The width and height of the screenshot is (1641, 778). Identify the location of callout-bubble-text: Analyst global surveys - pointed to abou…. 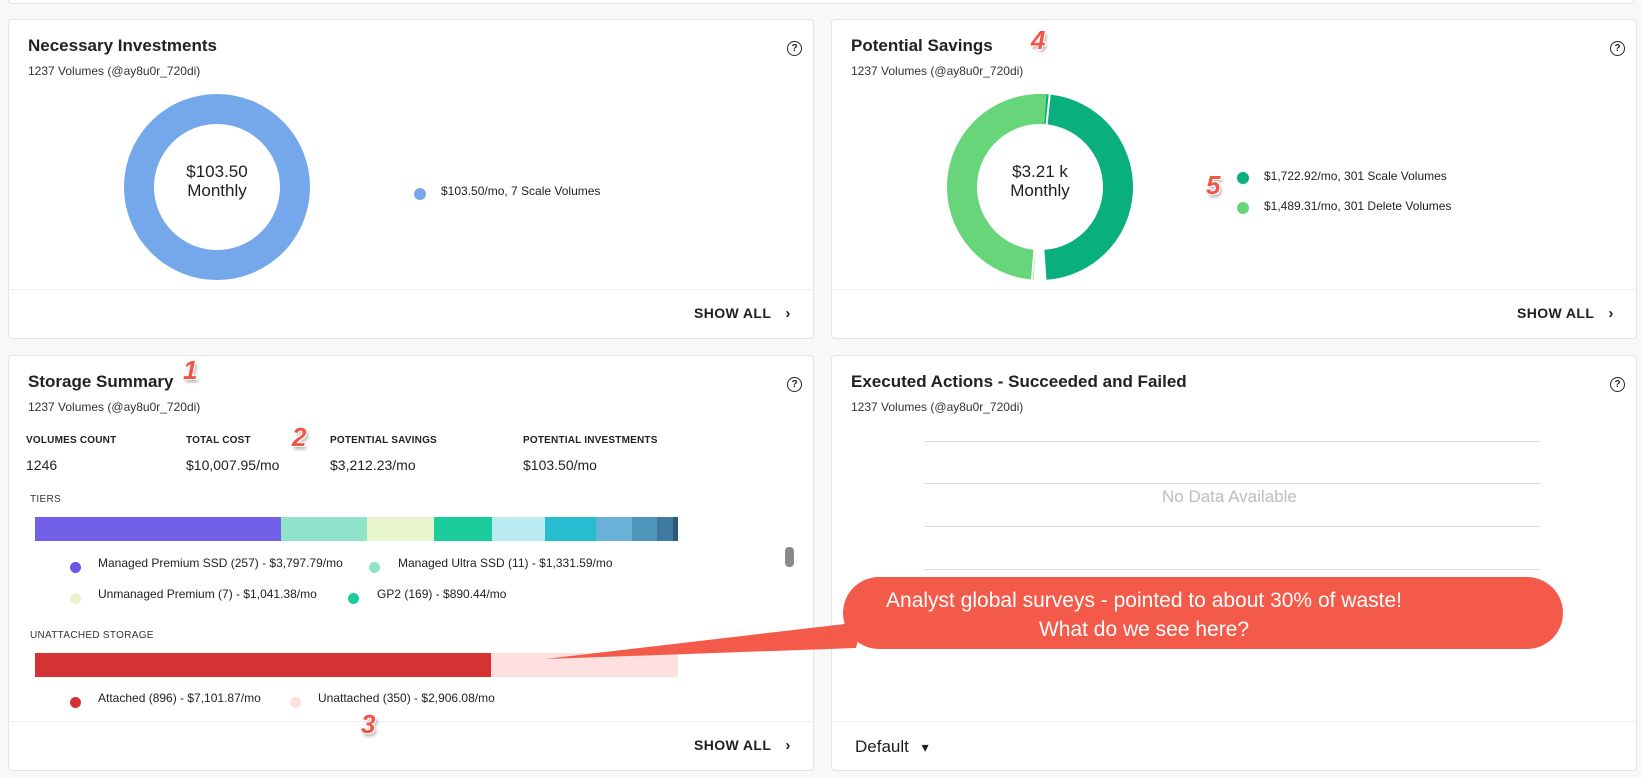
(1144, 615).